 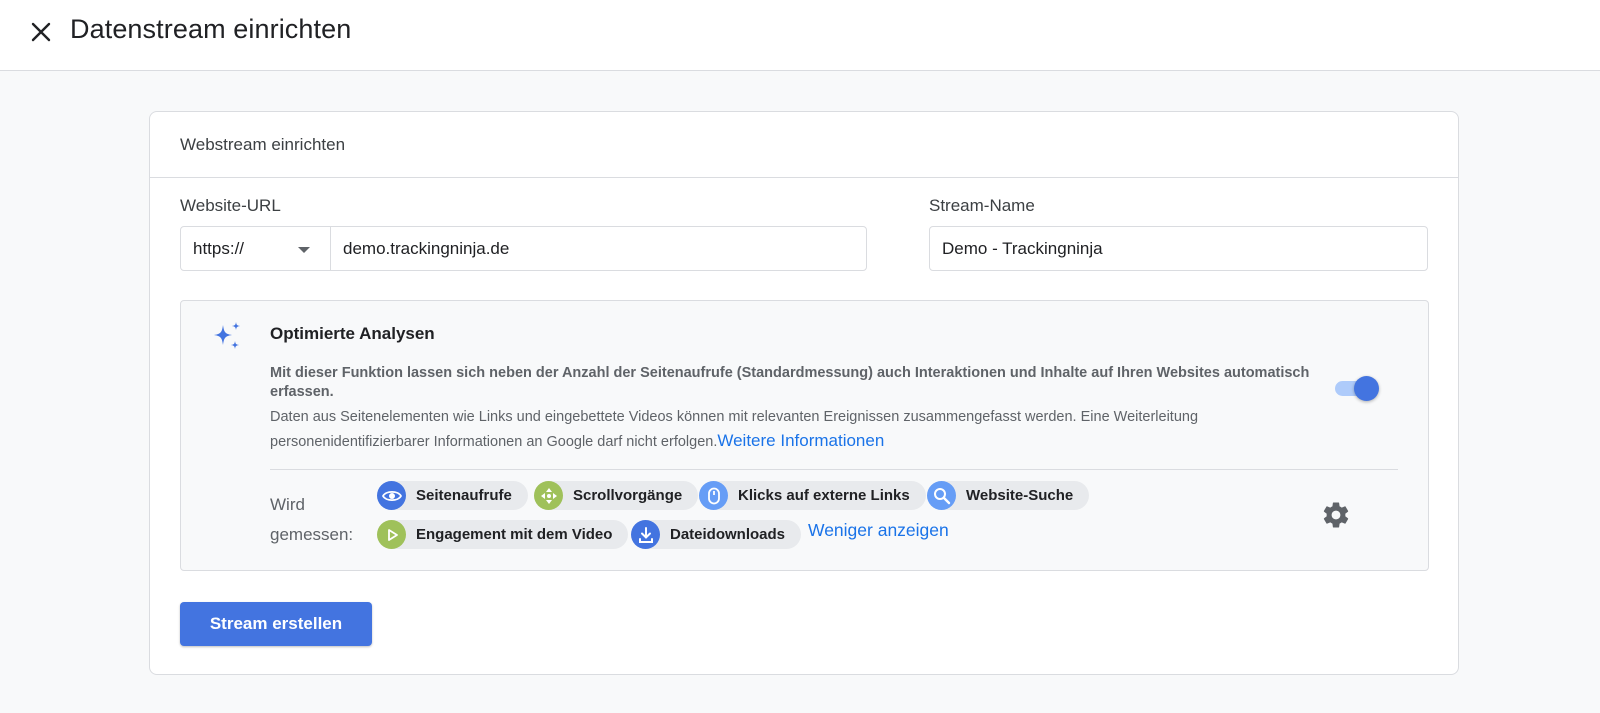 What do you see at coordinates (645, 534) in the screenshot?
I see `download-icon` at bounding box center [645, 534].